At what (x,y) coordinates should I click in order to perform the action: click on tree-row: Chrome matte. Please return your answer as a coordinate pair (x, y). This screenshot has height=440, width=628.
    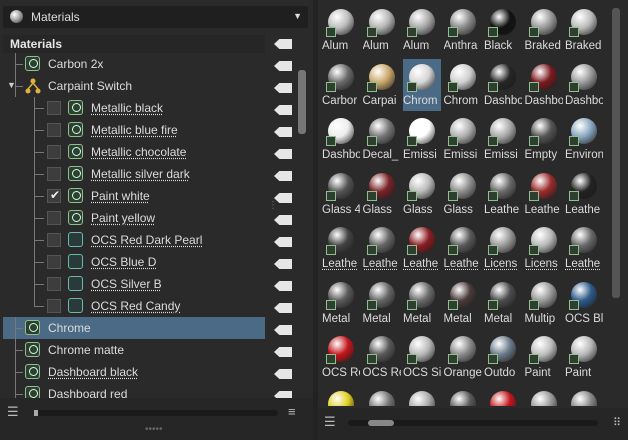
    Looking at the image, I should click on (134, 350).